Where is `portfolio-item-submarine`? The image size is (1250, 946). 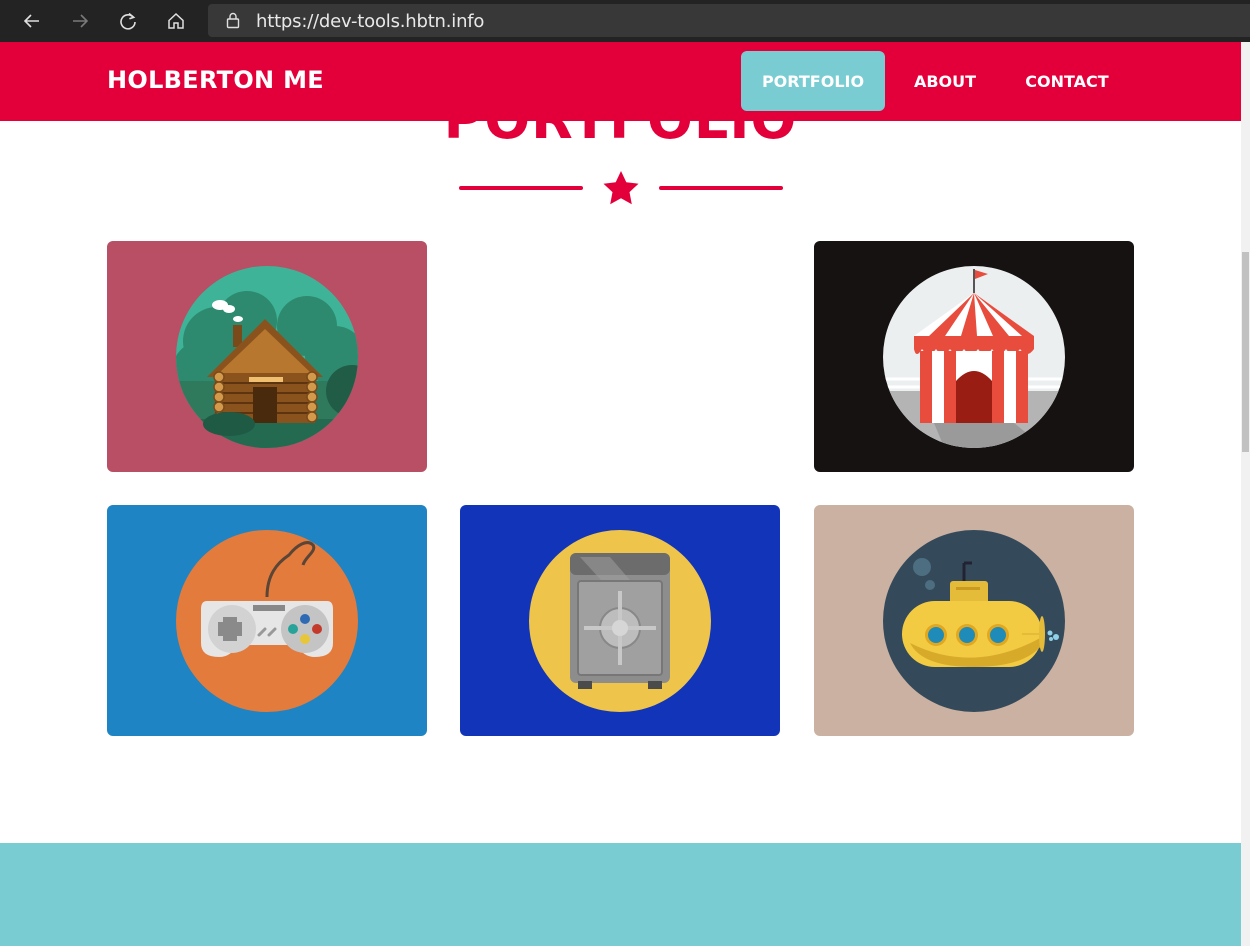 portfolio-item-submarine is located at coordinates (974, 620).